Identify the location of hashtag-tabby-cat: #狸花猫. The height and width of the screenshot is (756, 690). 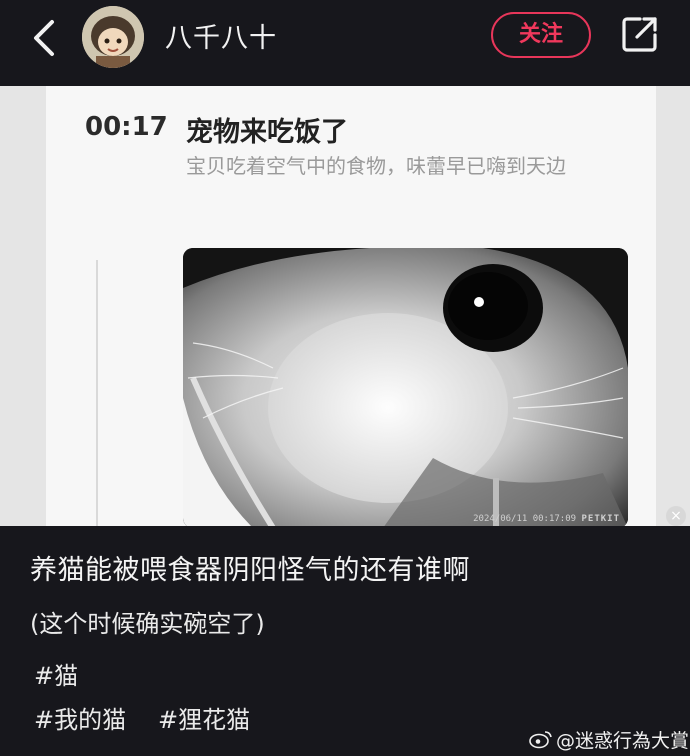
(204, 717).